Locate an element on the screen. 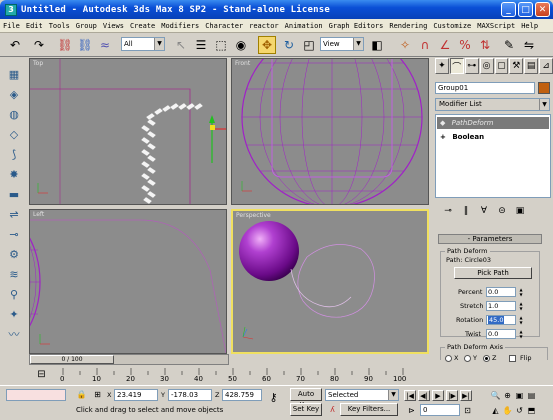 The width and height of the screenshot is (553, 420). maximize-button: □ is located at coordinates (525, 9).